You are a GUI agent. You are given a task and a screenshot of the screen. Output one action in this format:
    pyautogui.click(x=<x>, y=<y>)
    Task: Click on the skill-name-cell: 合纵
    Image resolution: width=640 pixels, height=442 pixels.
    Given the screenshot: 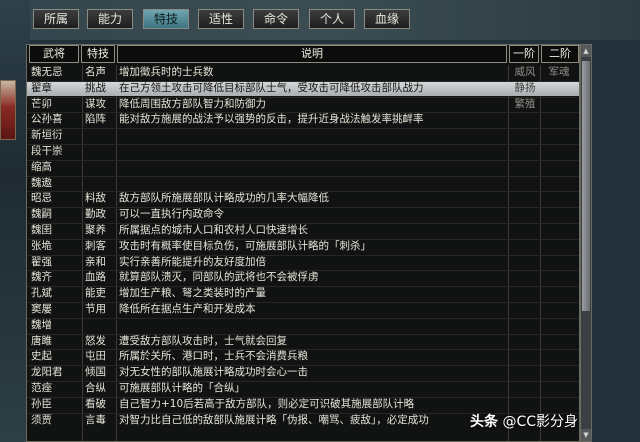 What is the action you would take?
    pyautogui.click(x=95, y=388)
    